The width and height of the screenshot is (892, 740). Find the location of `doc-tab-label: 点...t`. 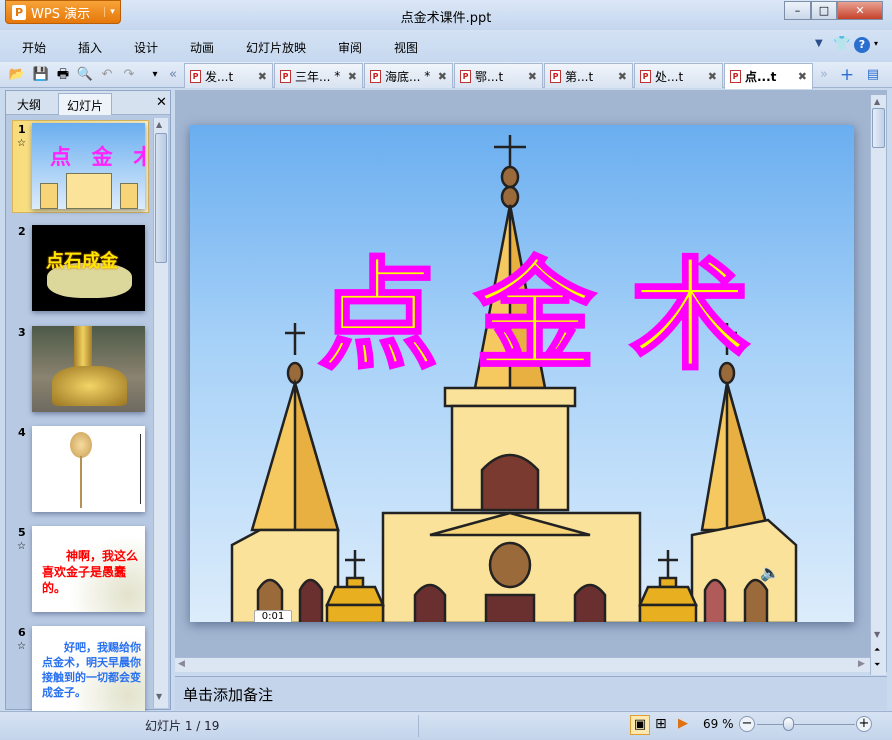

doc-tab-label: 点...t is located at coordinates (761, 77).